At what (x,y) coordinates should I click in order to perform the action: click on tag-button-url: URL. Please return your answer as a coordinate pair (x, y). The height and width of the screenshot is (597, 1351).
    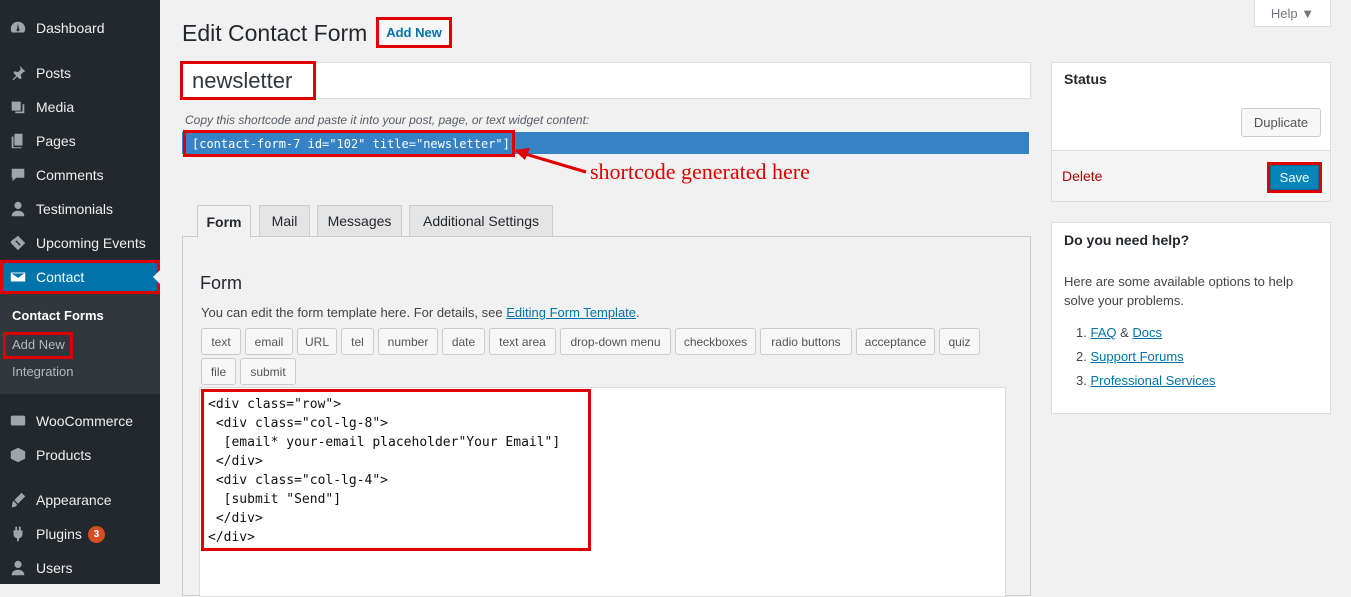
    Looking at the image, I should click on (317, 341).